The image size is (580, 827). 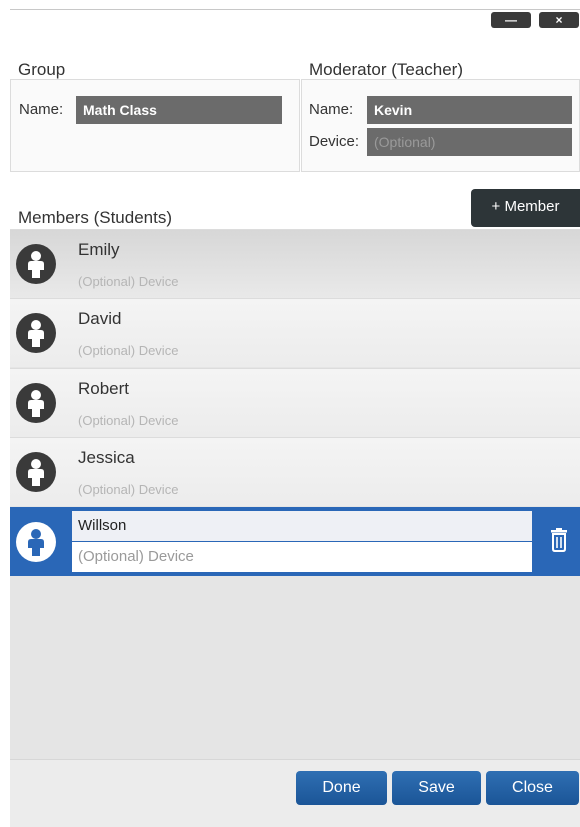 What do you see at coordinates (532, 788) in the screenshot?
I see `close-button: Close` at bounding box center [532, 788].